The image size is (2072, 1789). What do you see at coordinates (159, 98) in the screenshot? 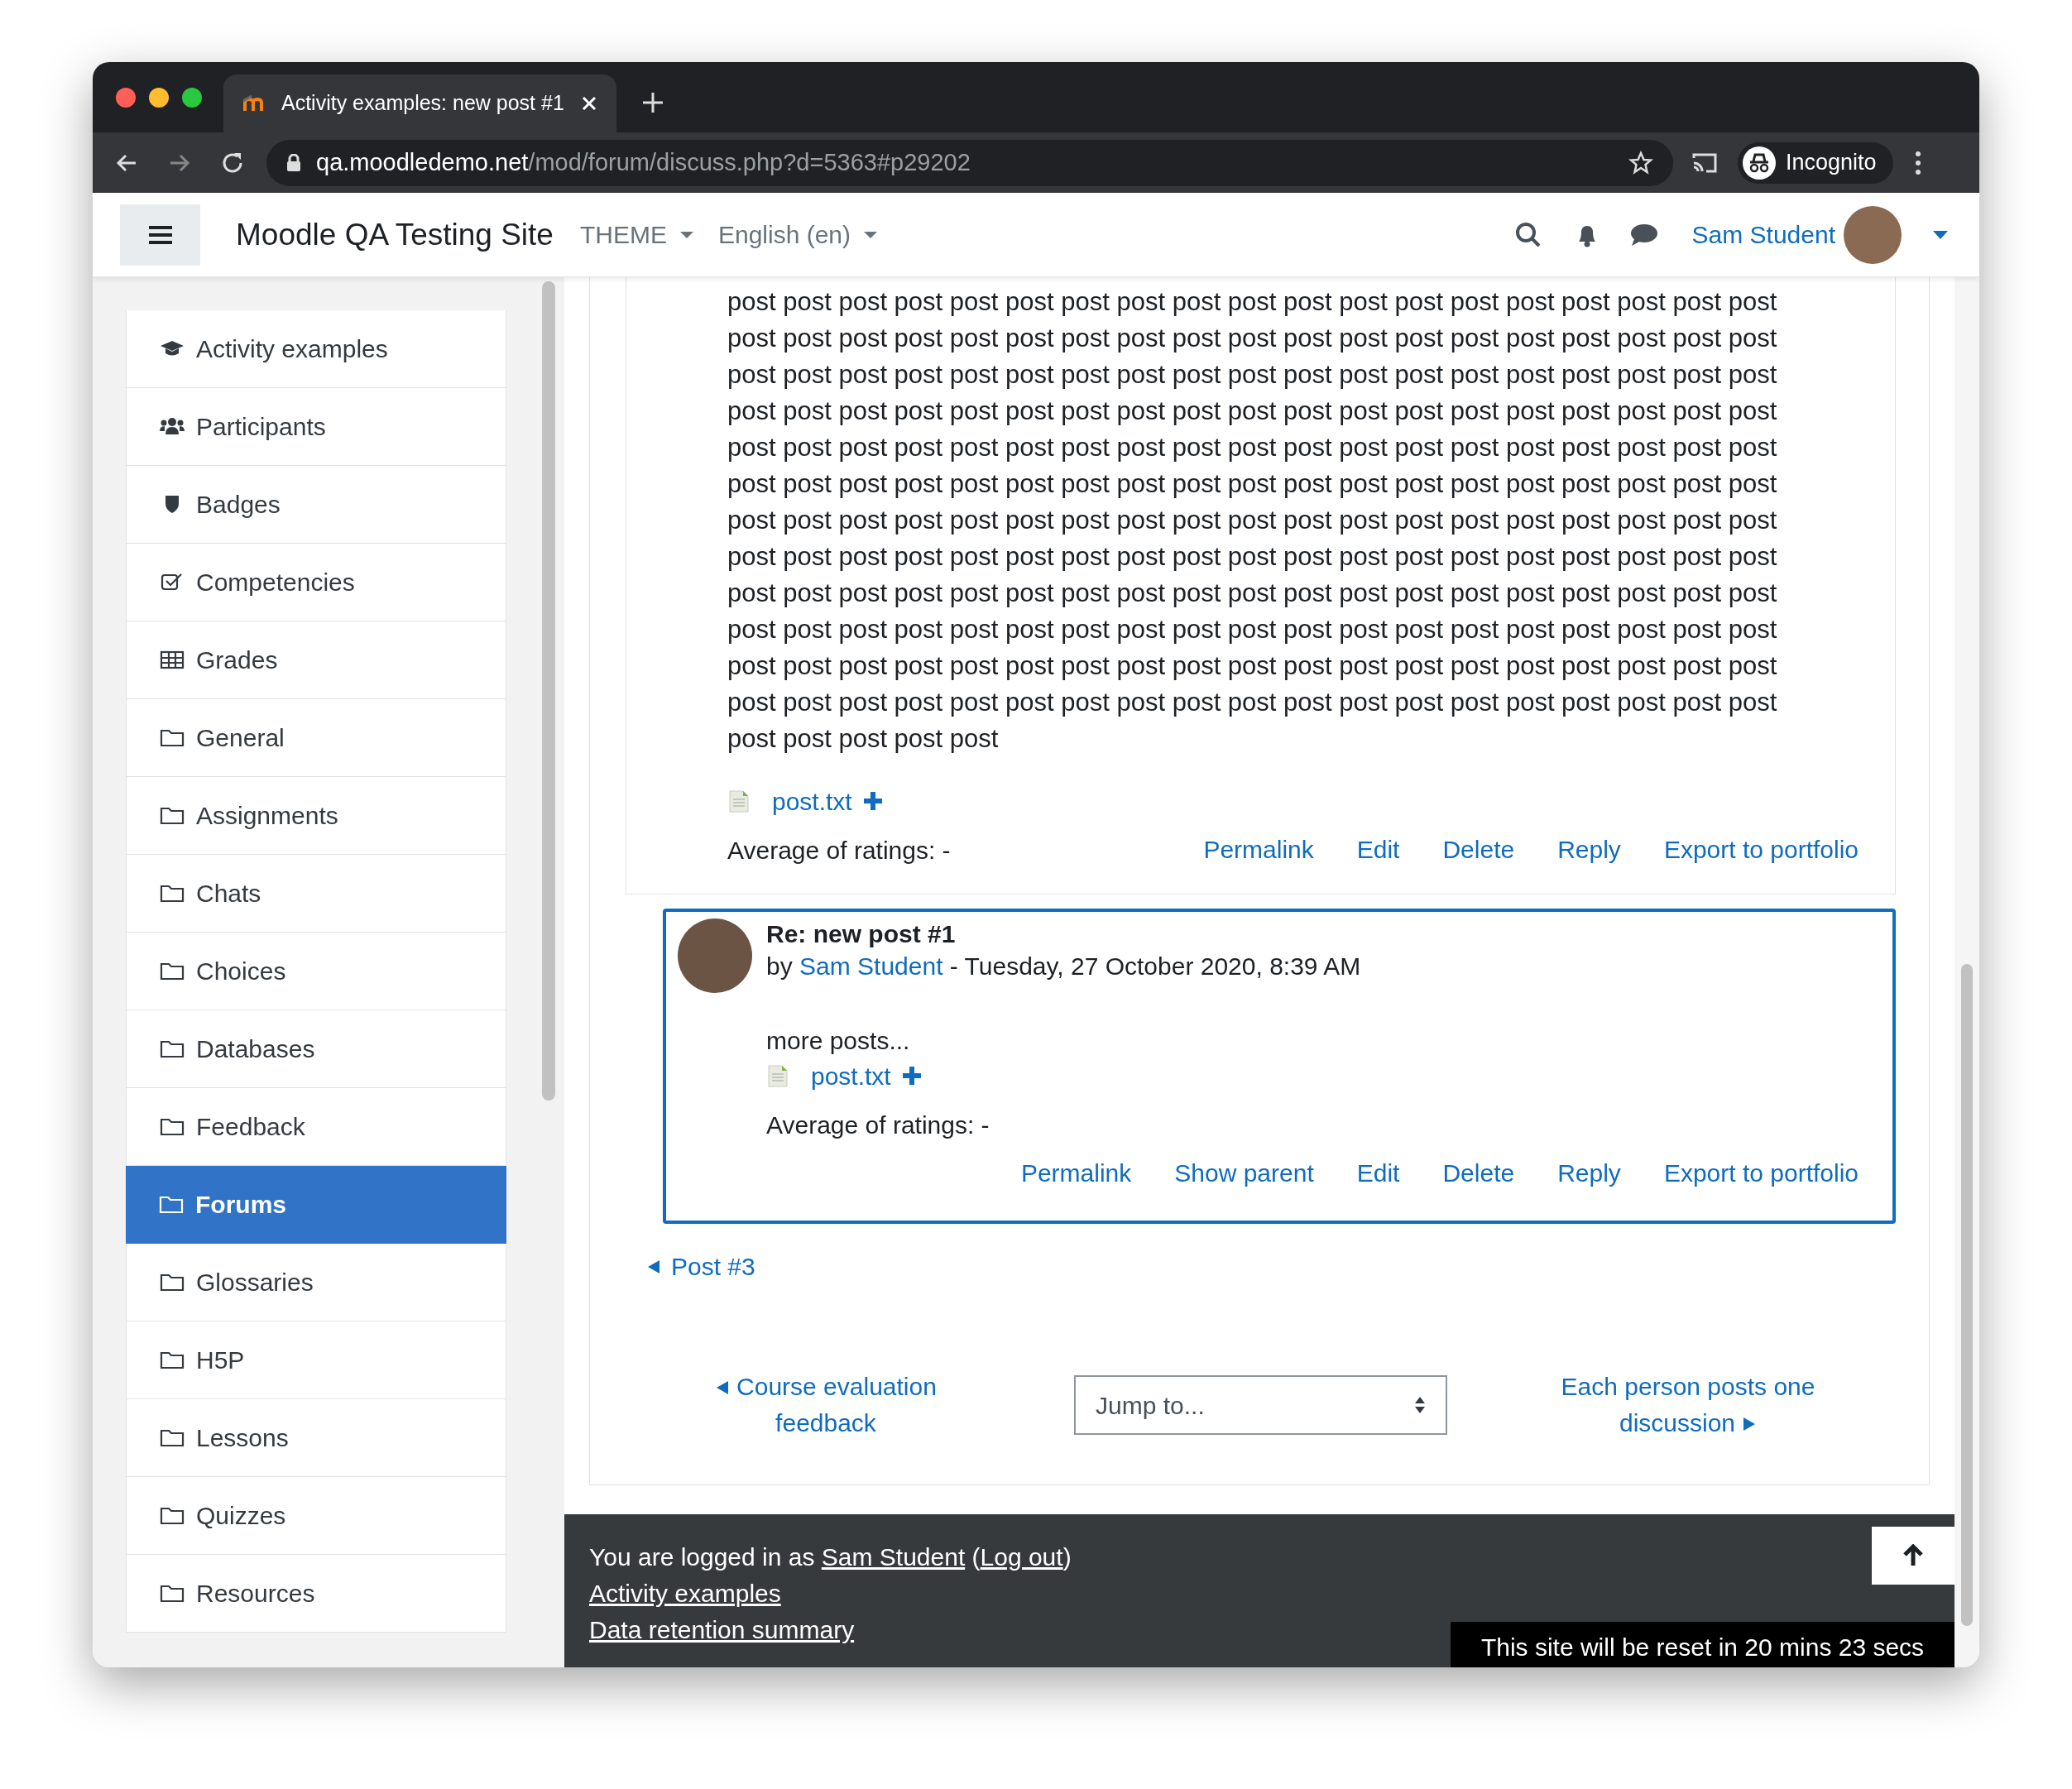
I see `minimize-window-button` at bounding box center [159, 98].